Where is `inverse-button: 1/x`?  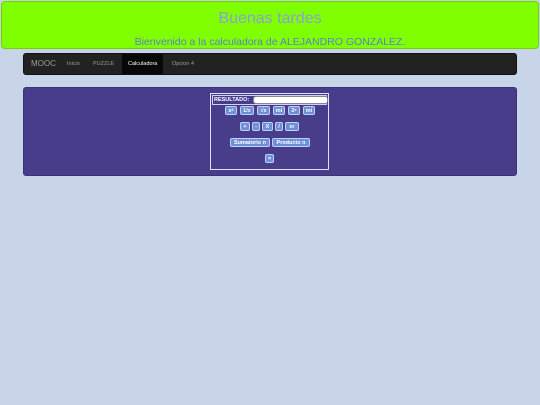
inverse-button: 1/x is located at coordinates (247, 110).